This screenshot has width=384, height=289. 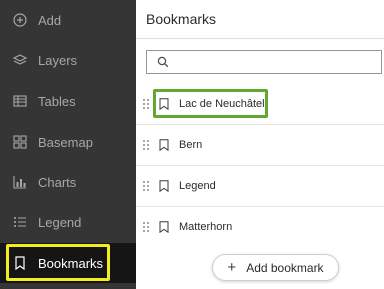 I want to click on panel-title: Bookmarks, so click(x=181, y=19).